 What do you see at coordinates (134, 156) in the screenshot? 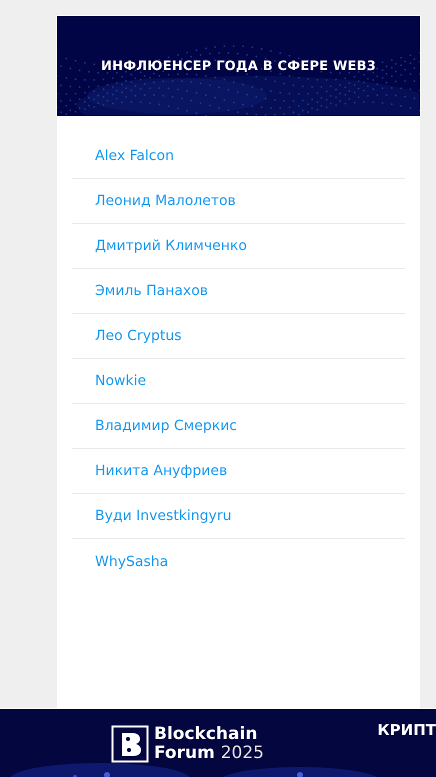
I see `nominee-link: Alex Falcon` at bounding box center [134, 156].